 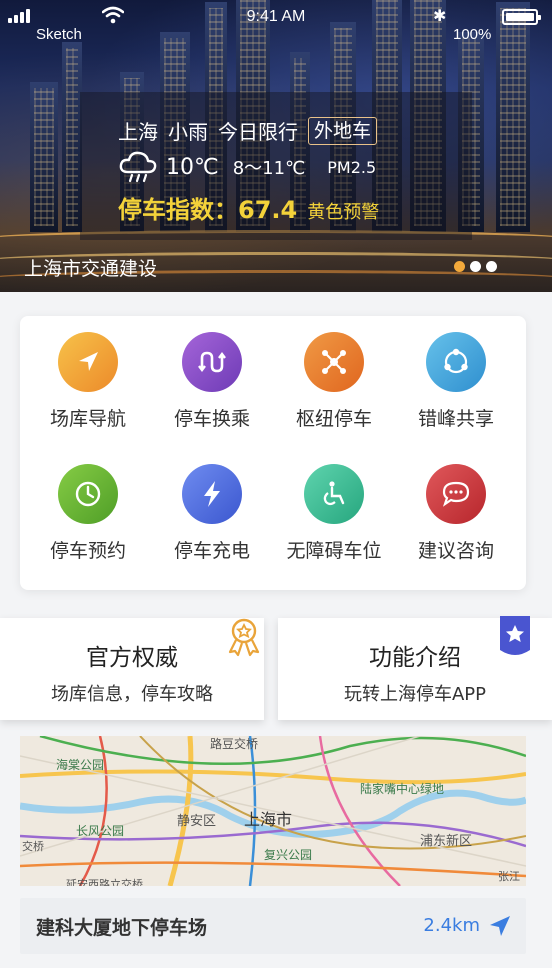 What do you see at coordinates (59, 34) in the screenshot?
I see `carrier-label: Sketch` at bounding box center [59, 34].